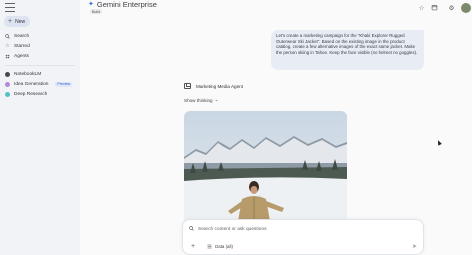  I want to click on data-source-selector: Data (all), so click(220, 247).